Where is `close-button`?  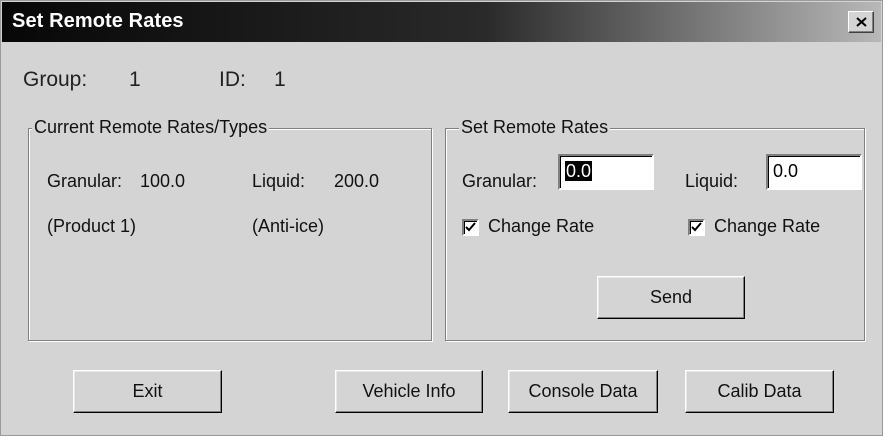 close-button is located at coordinates (861, 22).